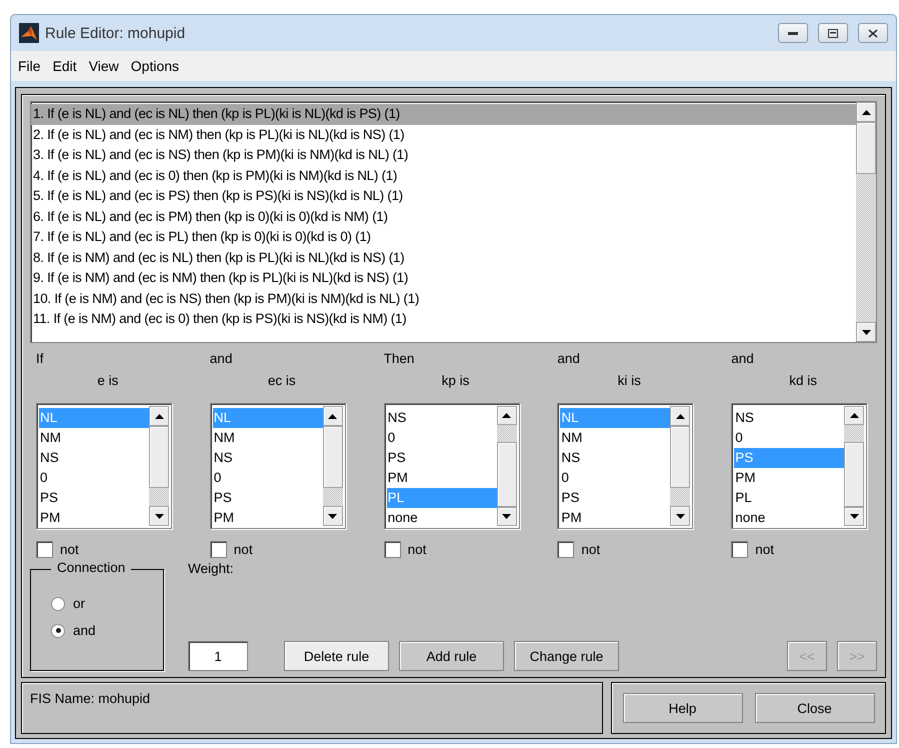 This screenshot has height=748, width=899. What do you see at coordinates (443, 114) in the screenshot?
I see `rule-item: 1. If (e is NL) and (ec is NL) then (kp is PL)(ki is NL)(kd is PS) (1)` at bounding box center [443, 114].